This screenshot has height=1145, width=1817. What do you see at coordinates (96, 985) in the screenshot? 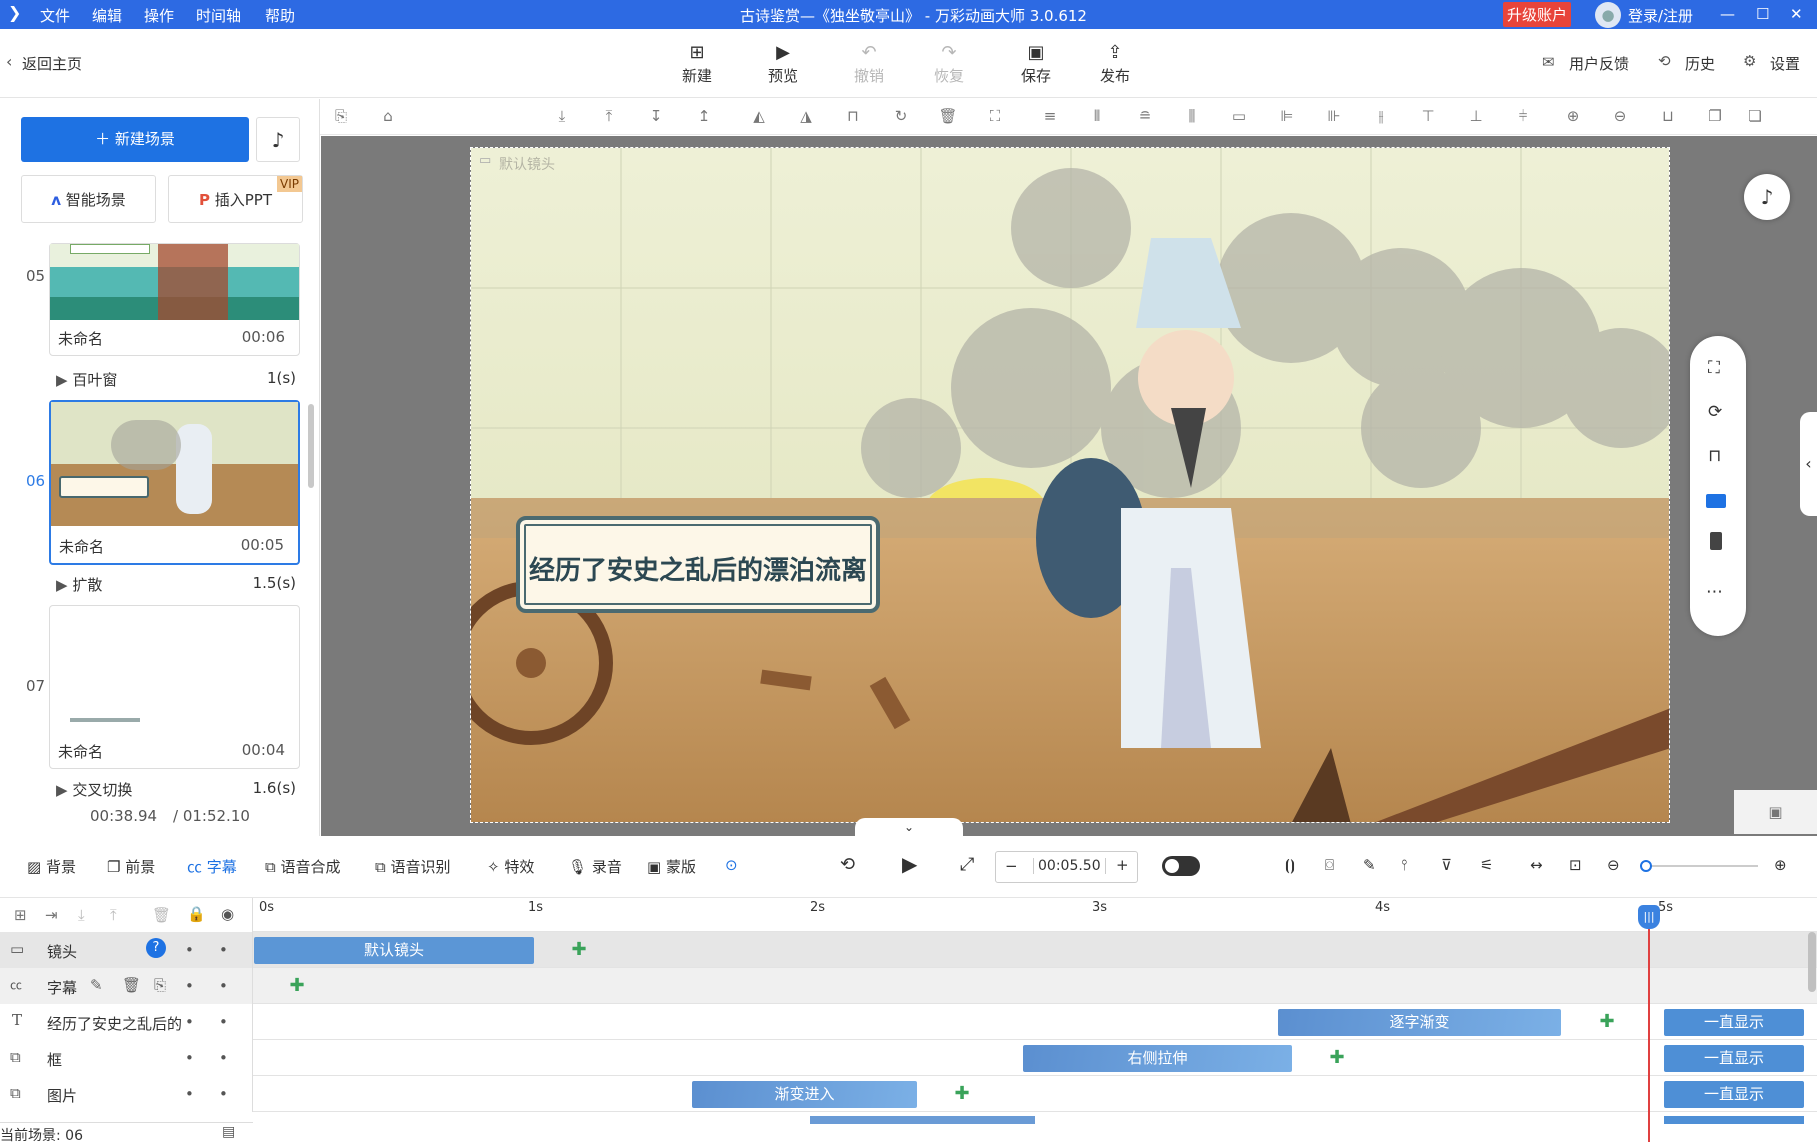
I see `edit-subtitle-icon: ✎` at bounding box center [96, 985].